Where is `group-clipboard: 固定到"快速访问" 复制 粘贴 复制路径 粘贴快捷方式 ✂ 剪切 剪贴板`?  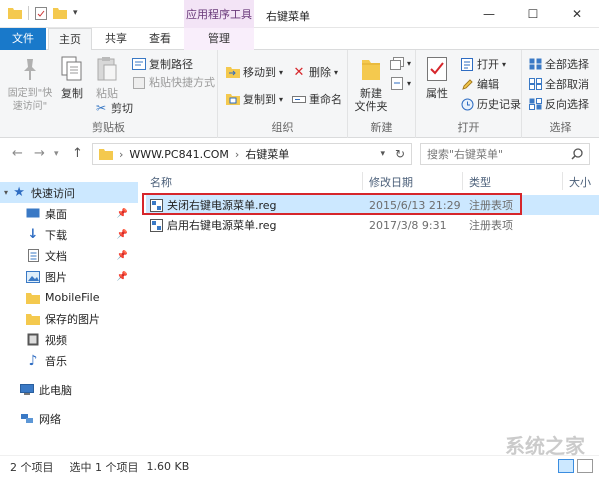
group-clipboard: 固定到"快速访问" 复制 粘贴 复制路径 粘贴快捷方式 ✂ 剪切 剪贴板 is located at coordinates (109, 94).